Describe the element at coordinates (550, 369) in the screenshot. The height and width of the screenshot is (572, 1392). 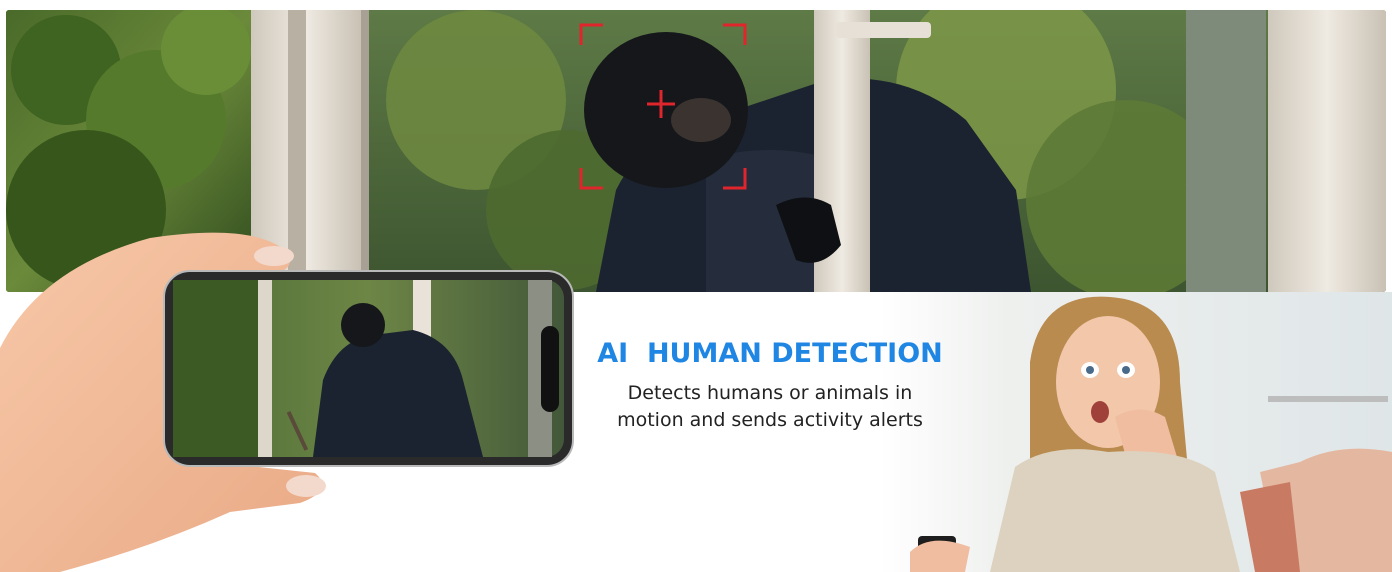
I see `phone-notch` at that location.